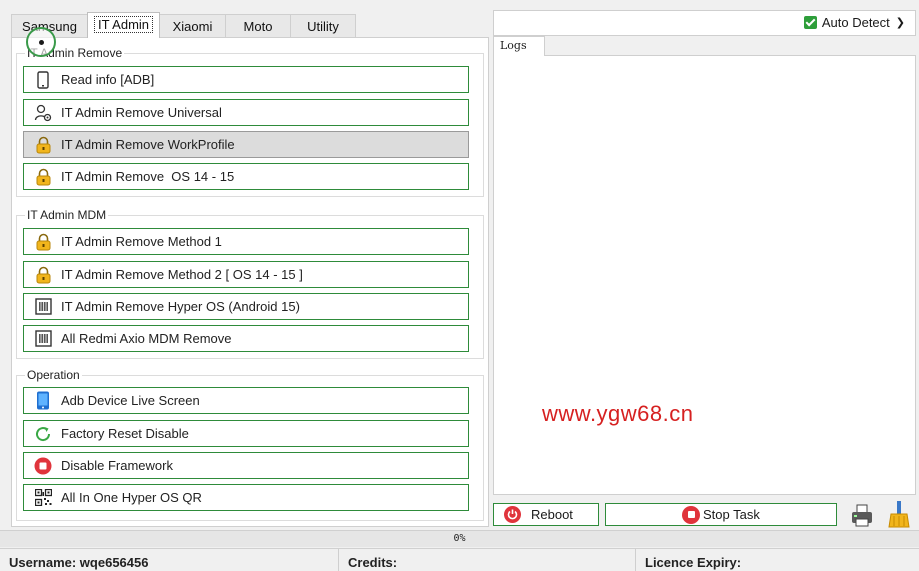 Image resolution: width=919 pixels, height=571 pixels. I want to click on it-admin-remove-os14-15-button: IT Admin Remove OS 14 - 15, so click(246, 176).